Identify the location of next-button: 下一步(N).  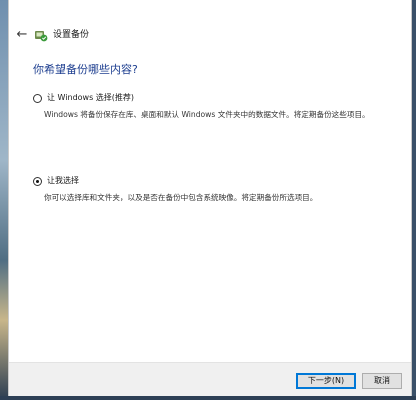
(326, 381).